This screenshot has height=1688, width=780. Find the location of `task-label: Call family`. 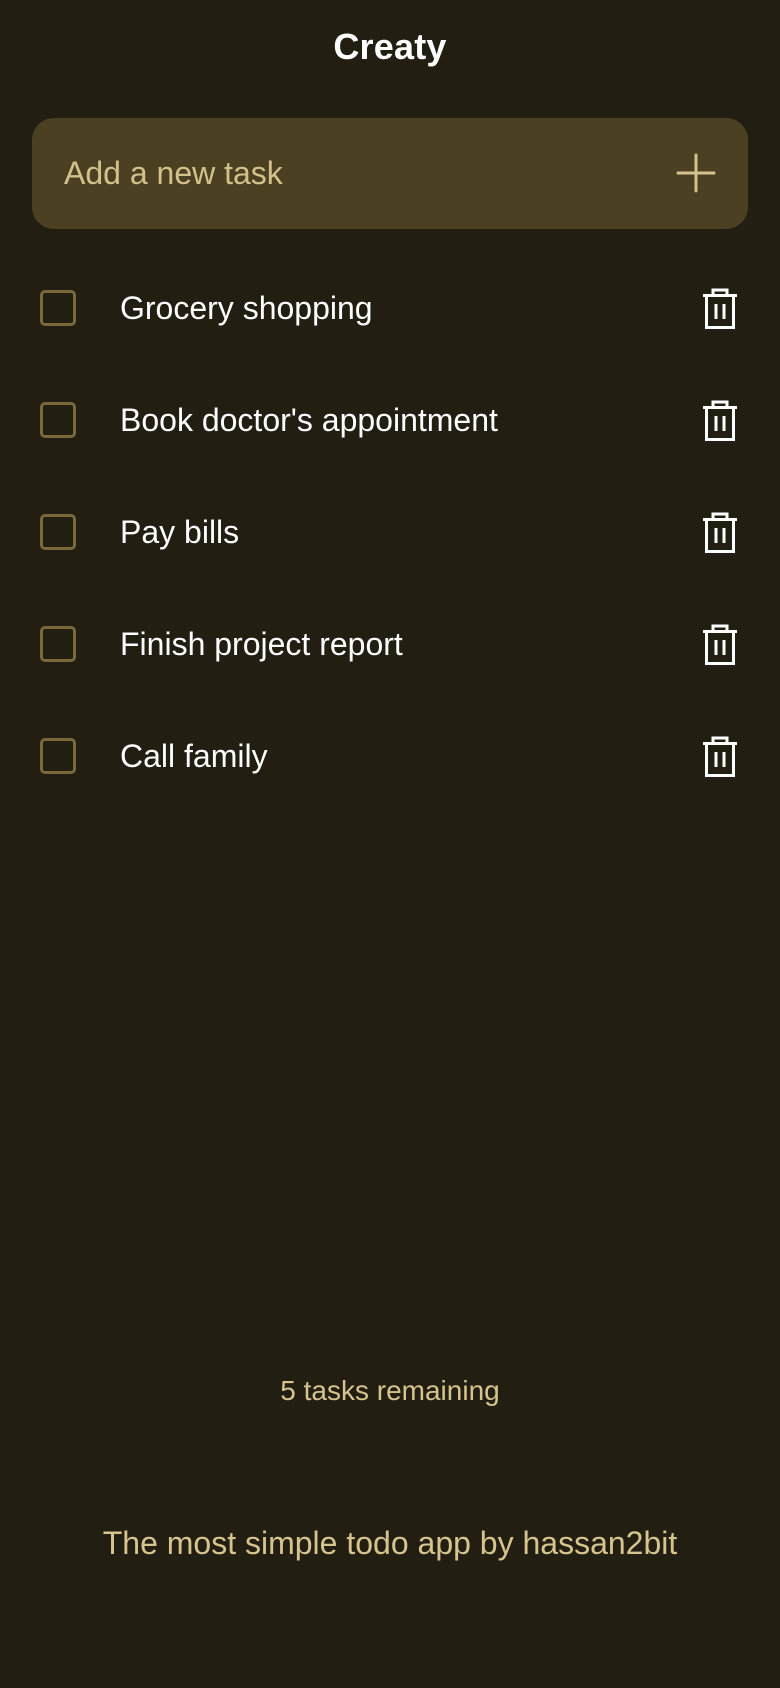

task-label: Call family is located at coordinates (194, 756).